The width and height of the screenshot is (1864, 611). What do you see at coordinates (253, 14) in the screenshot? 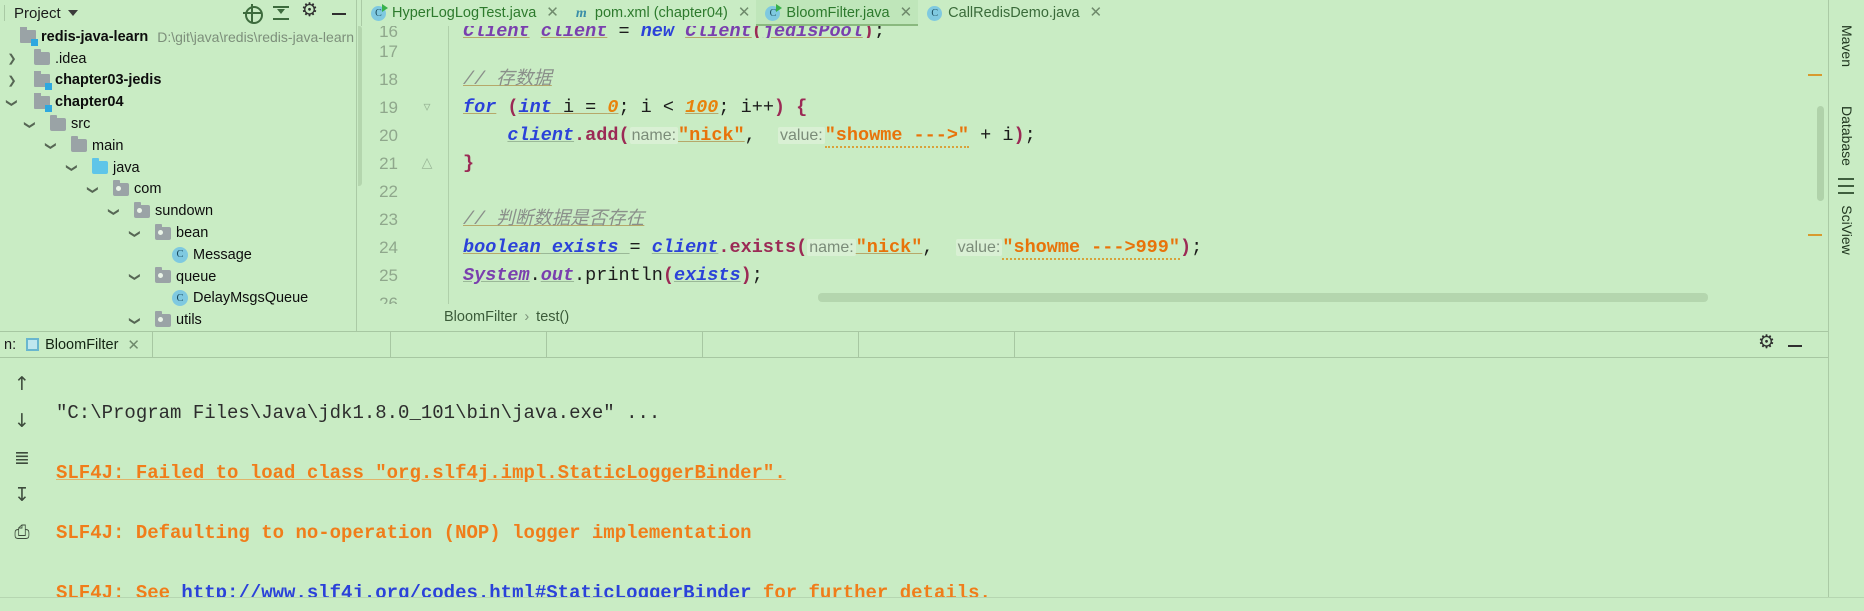
I see `crosshair-icon` at bounding box center [253, 14].